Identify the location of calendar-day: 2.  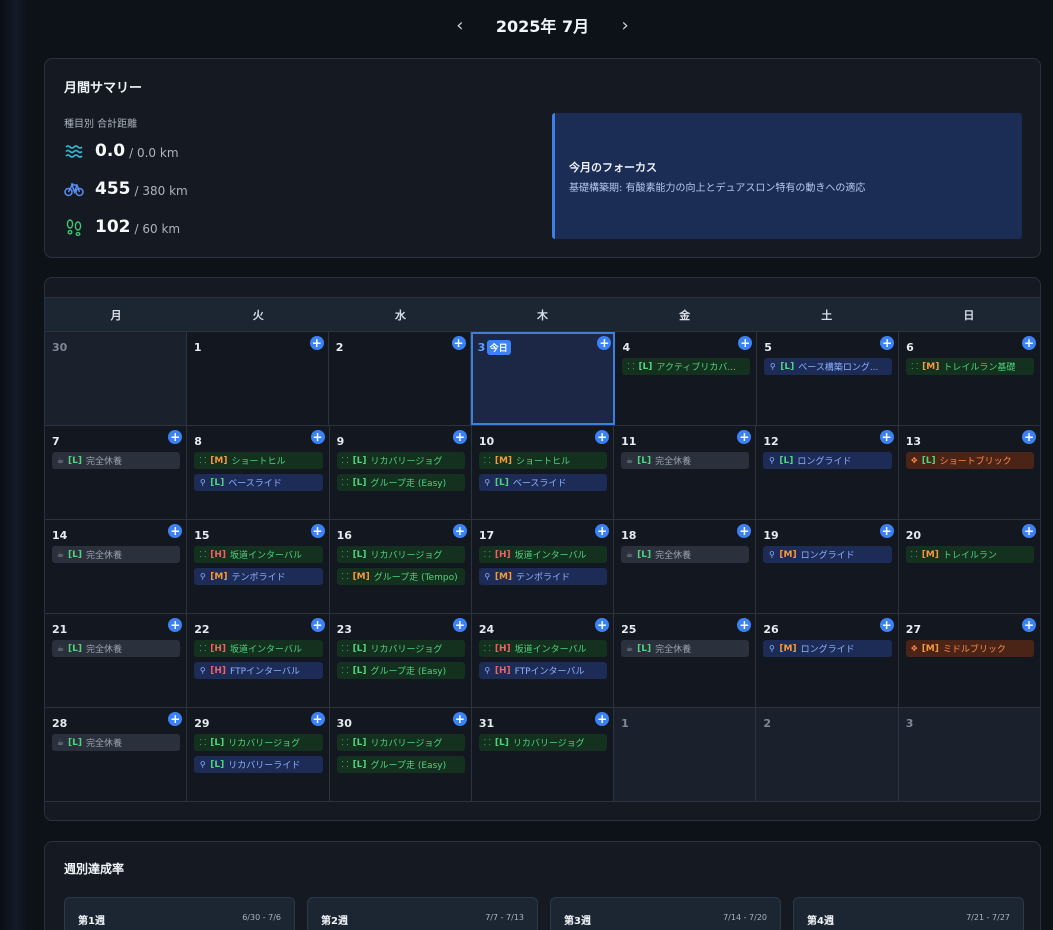
(827, 754).